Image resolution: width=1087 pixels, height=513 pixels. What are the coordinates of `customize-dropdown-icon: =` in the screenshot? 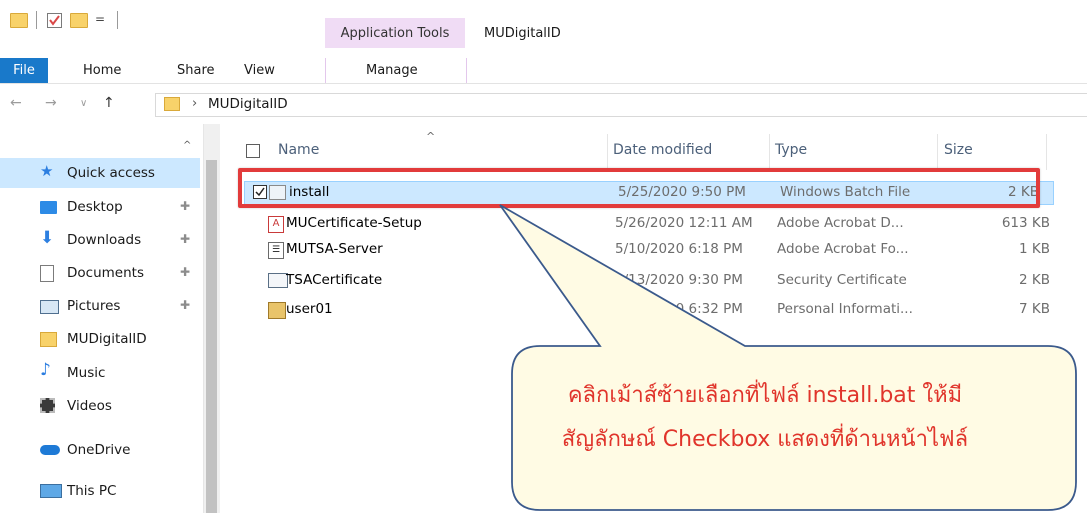 It's located at (100, 19).